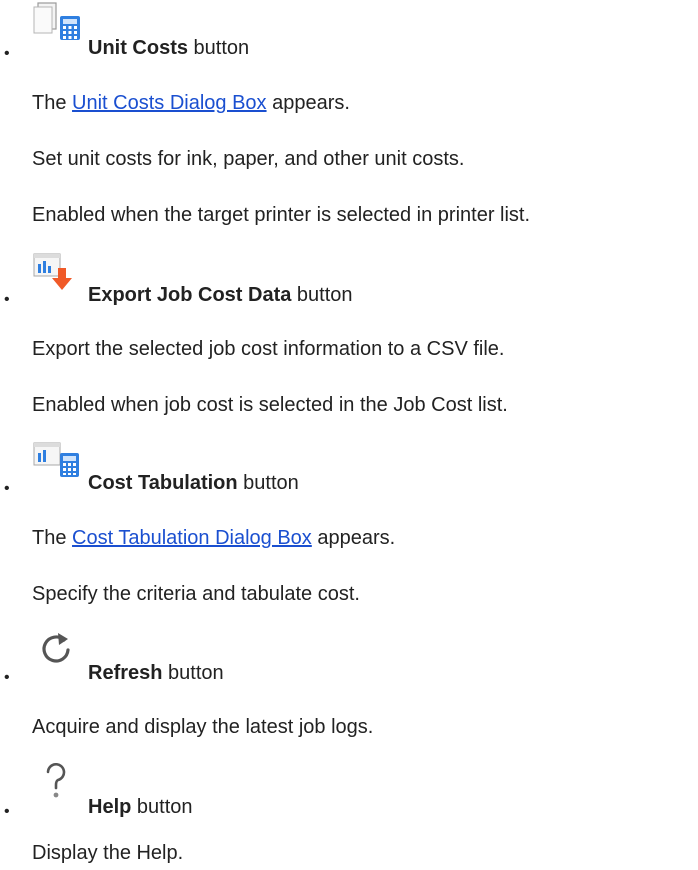 The image size is (698, 870). Describe the element at coordinates (203, 727) in the screenshot. I see `refresh-line-1: Acquire and display the latest job logs.` at that location.